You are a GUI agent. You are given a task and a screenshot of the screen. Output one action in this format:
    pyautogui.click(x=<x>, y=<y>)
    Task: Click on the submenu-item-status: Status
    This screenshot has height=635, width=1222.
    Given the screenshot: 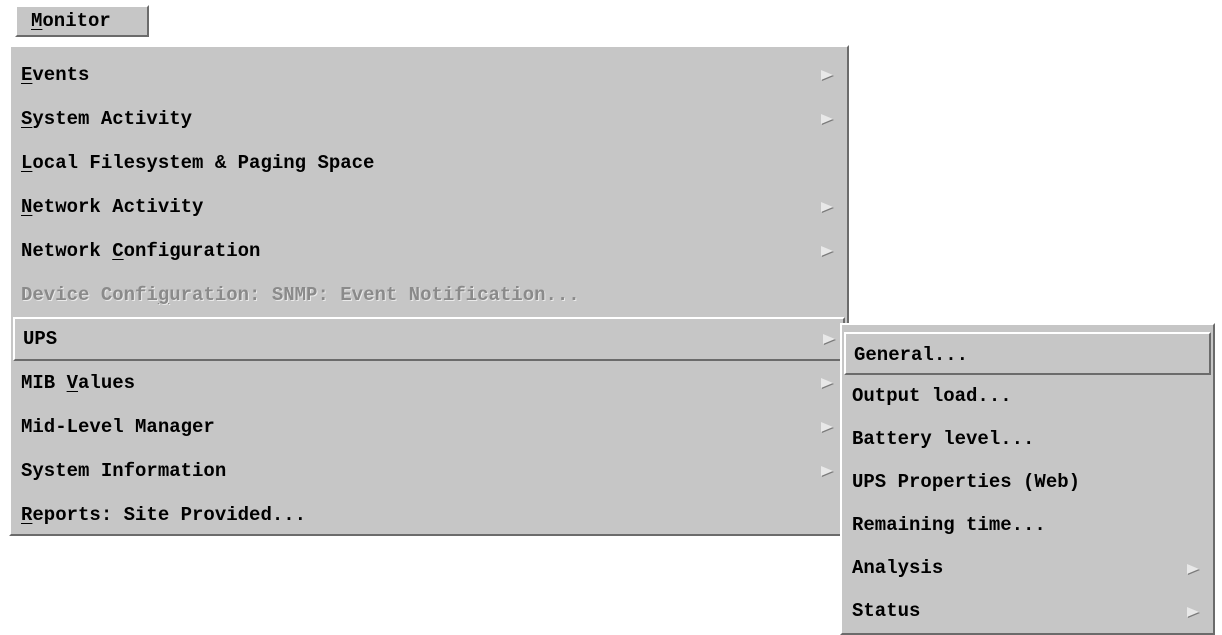 What is the action you would take?
    pyautogui.click(x=1027, y=611)
    